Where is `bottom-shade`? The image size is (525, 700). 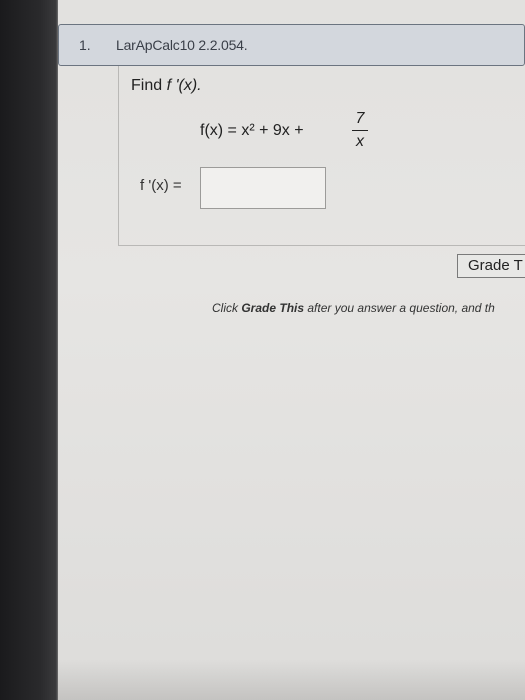
bottom-shade is located at coordinates (291, 680).